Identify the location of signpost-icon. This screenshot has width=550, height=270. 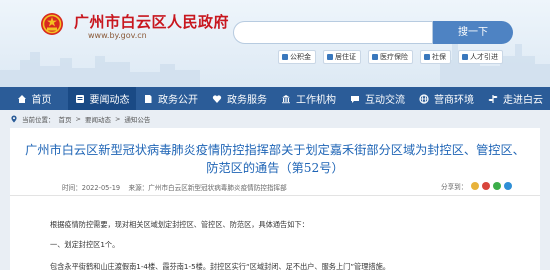
(493, 99).